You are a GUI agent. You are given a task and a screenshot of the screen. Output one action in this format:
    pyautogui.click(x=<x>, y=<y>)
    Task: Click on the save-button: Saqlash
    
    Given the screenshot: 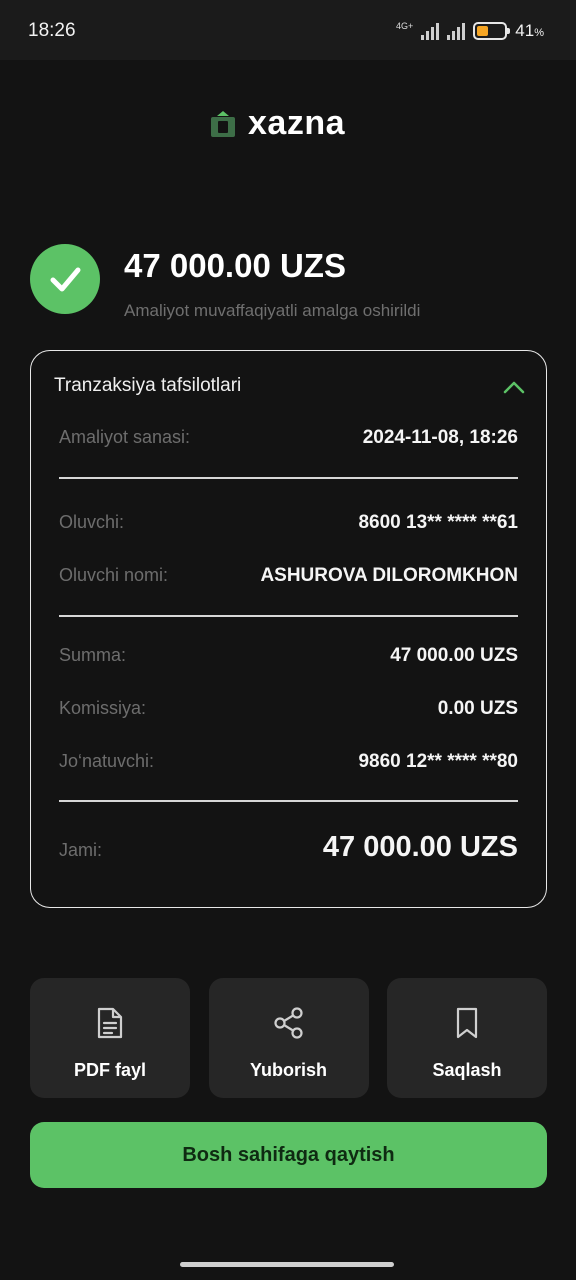 What is the action you would take?
    pyautogui.click(x=467, y=1038)
    